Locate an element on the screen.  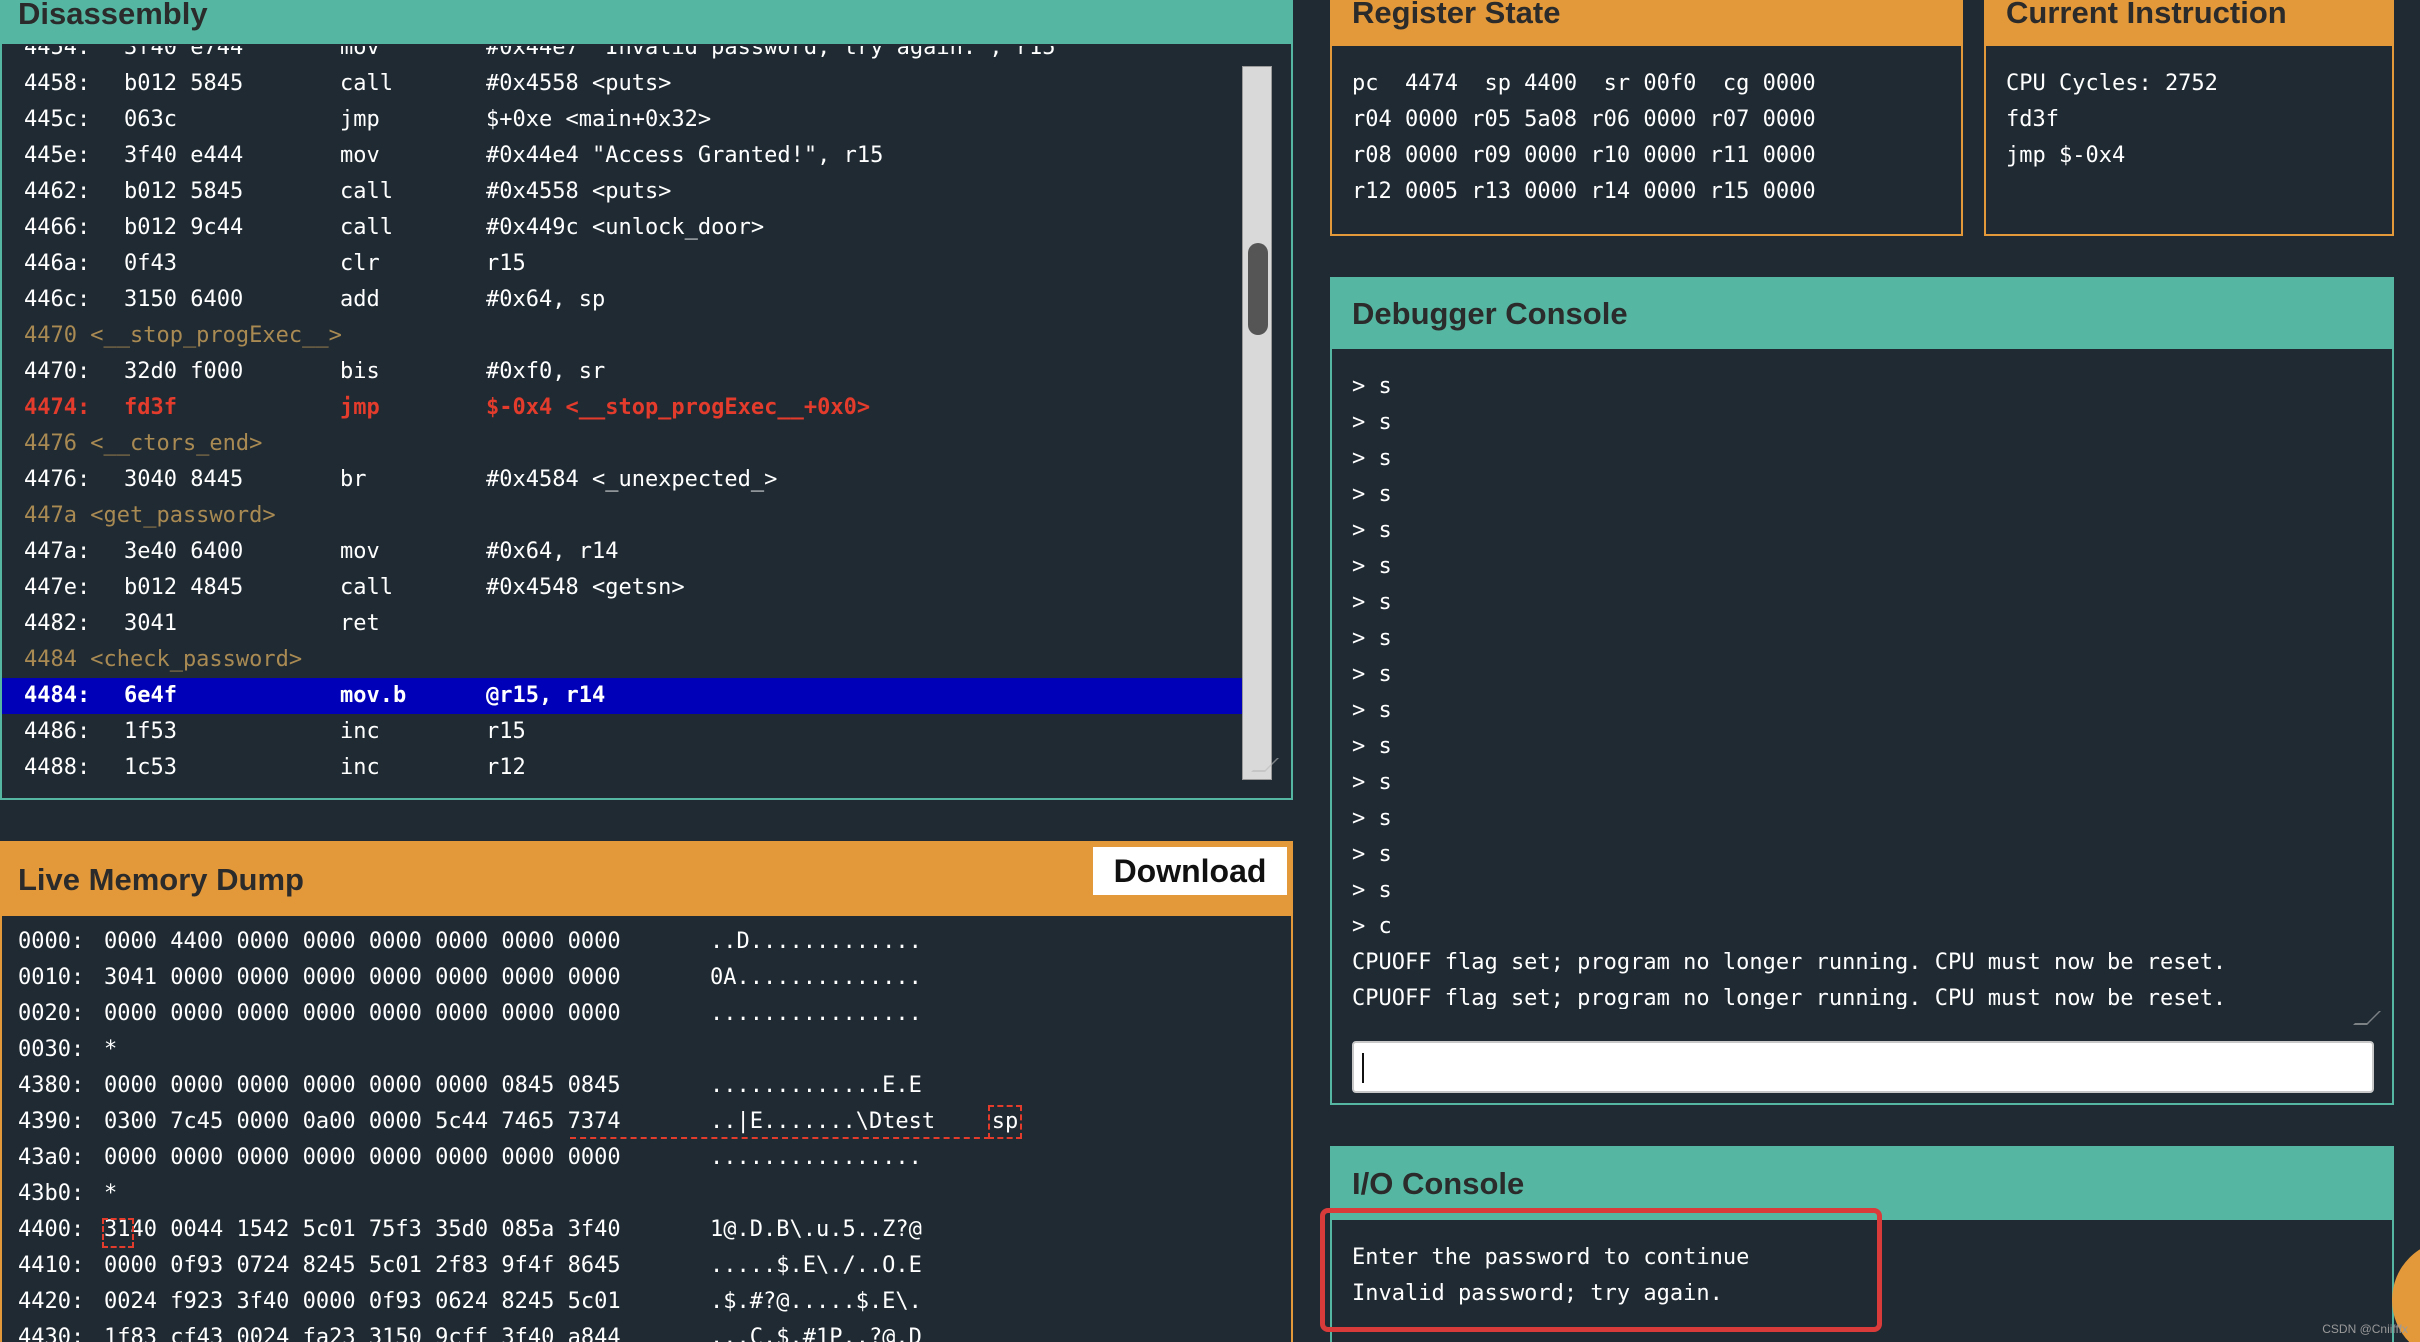
disassembly-scrollbar is located at coordinates (1257, 423).